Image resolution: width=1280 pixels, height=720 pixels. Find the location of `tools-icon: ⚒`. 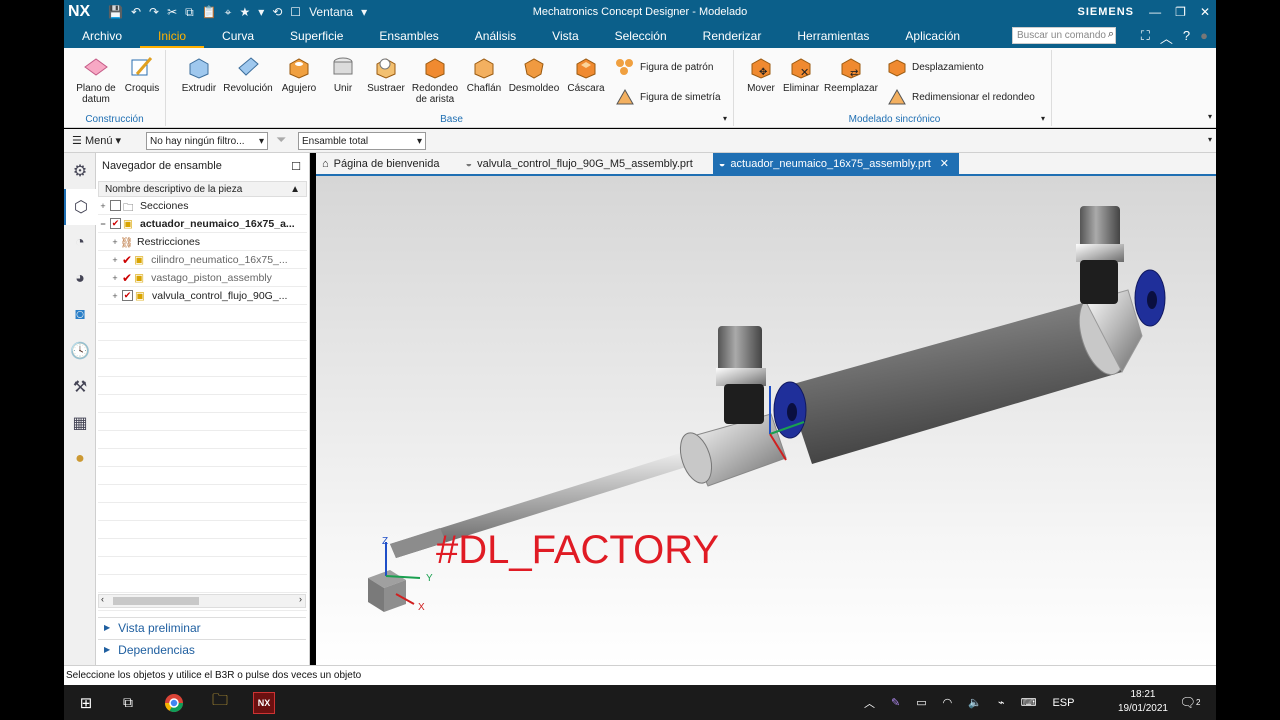

tools-icon: ⚒ is located at coordinates (80, 387).